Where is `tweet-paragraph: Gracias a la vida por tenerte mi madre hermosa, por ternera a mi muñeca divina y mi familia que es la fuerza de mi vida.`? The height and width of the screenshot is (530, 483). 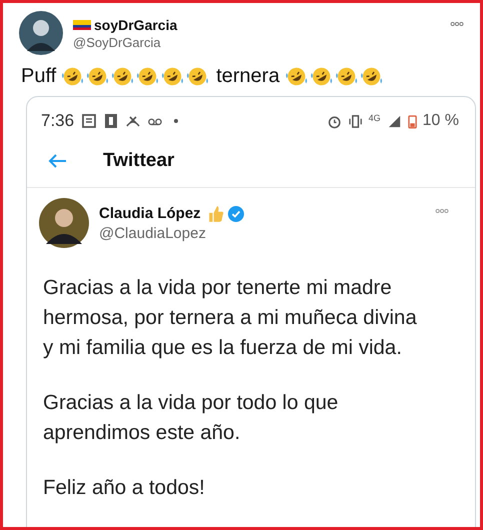 tweet-paragraph: Gracias a la vida por tenerte mi madre hermosa, por ternera a mi muñeca divina y mi familia que es la fuerza de mi vida. is located at coordinates (230, 318).